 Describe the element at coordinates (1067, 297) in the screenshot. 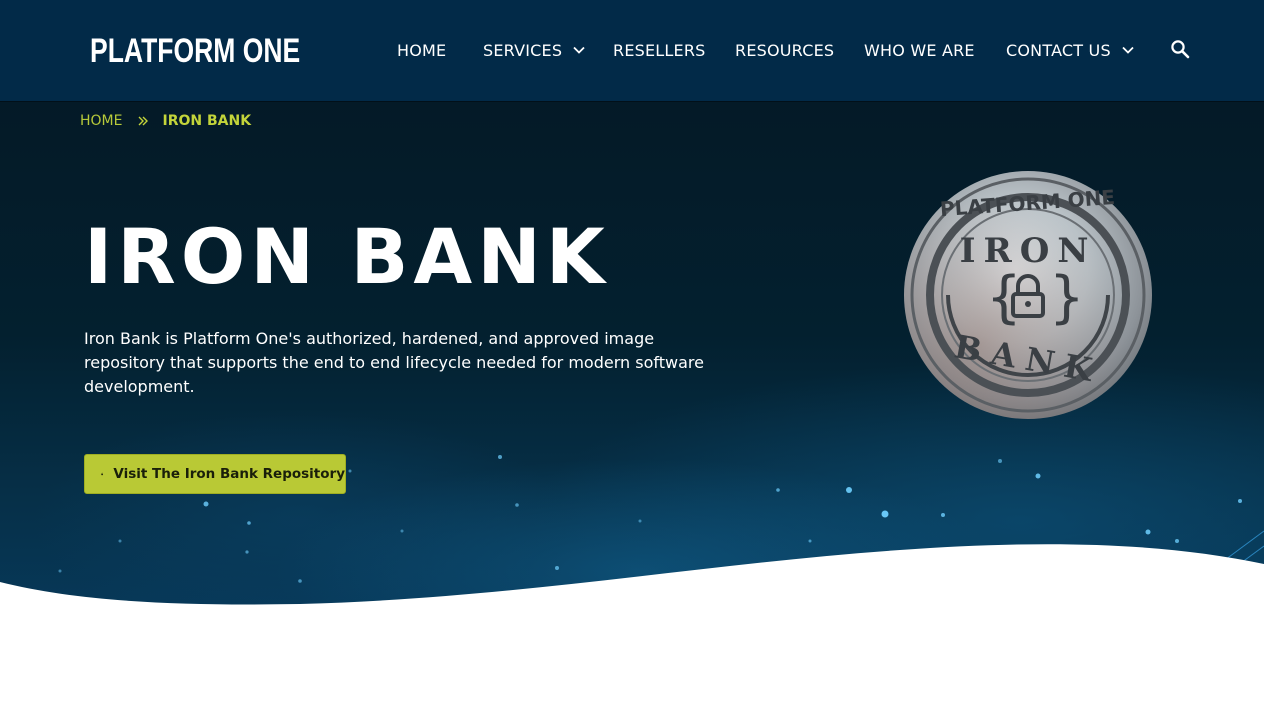

I see `seal-right-brace: }` at that location.